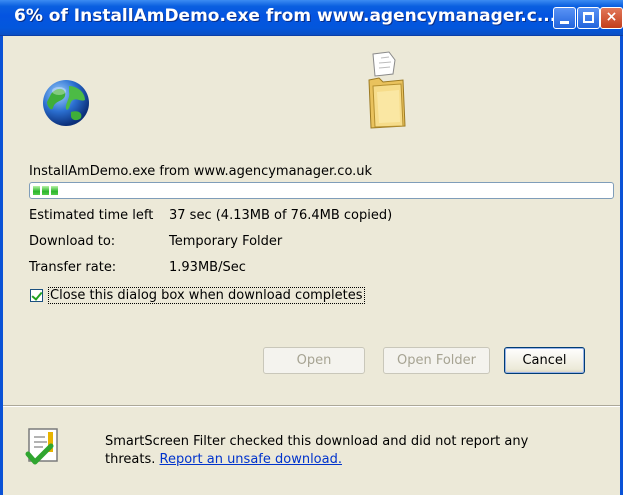  What do you see at coordinates (544, 360) in the screenshot?
I see `cancel-button: Cancel` at bounding box center [544, 360].